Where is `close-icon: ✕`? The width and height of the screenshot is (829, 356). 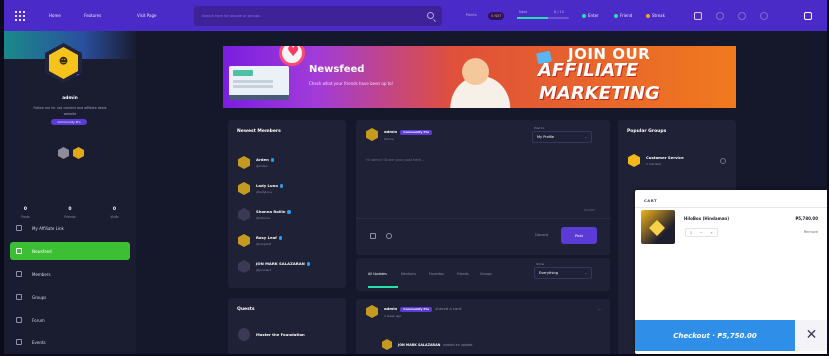
close-icon: ✕ is located at coordinates (811, 335).